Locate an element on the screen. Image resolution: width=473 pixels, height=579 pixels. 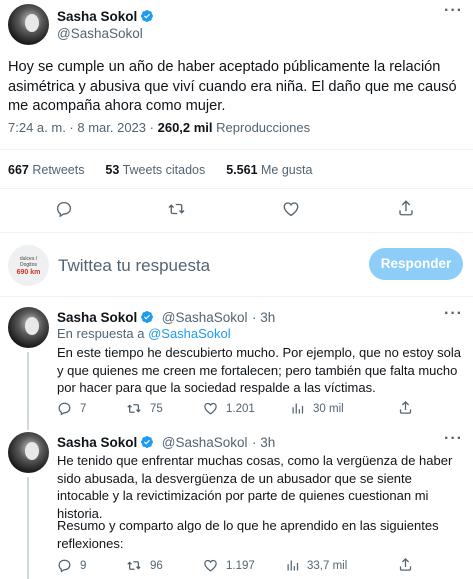
composer-avatar: dulces / Dogitos 690 km is located at coordinates (28, 265).